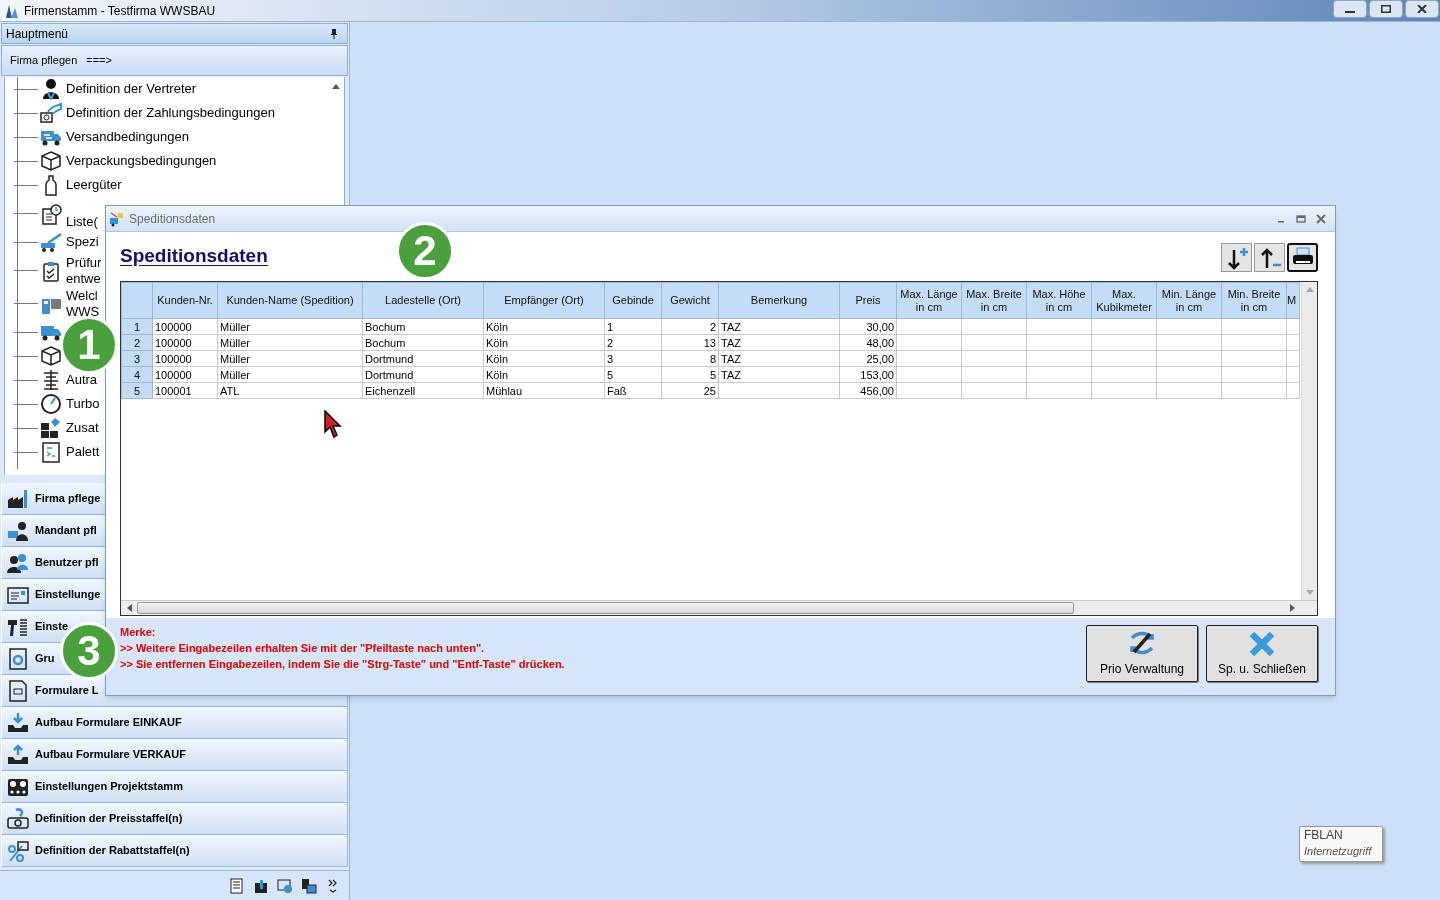 The width and height of the screenshot is (1440, 900). I want to click on clipboard-check-icon, so click(51, 270).